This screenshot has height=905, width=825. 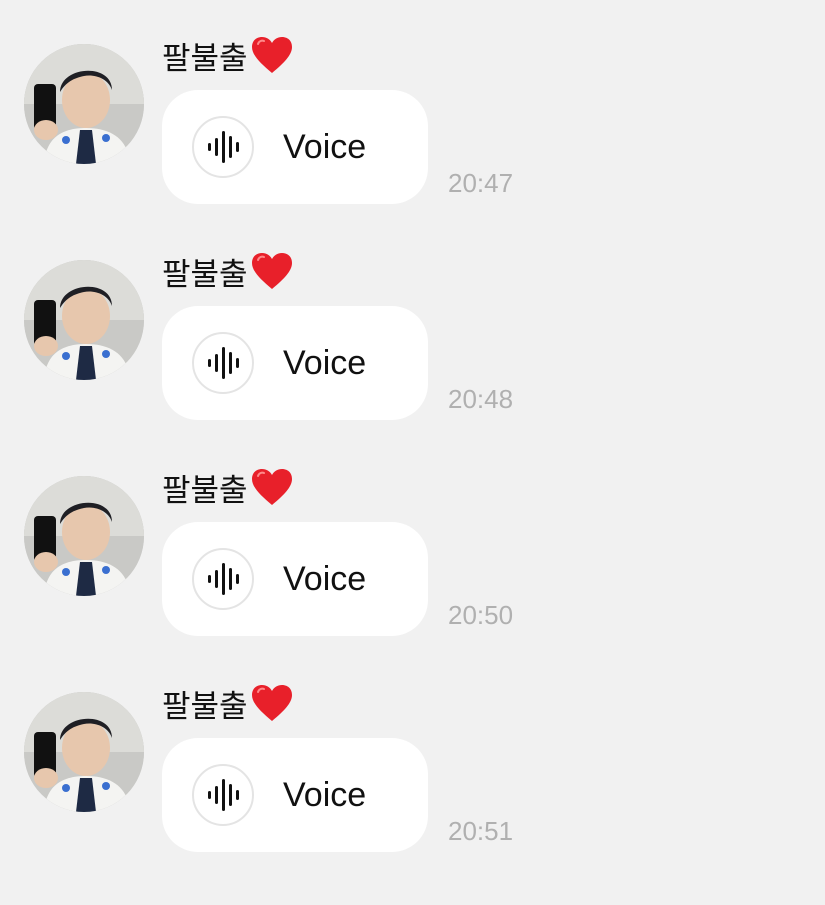 What do you see at coordinates (481, 183) in the screenshot?
I see `message-timestamp: 20:47` at bounding box center [481, 183].